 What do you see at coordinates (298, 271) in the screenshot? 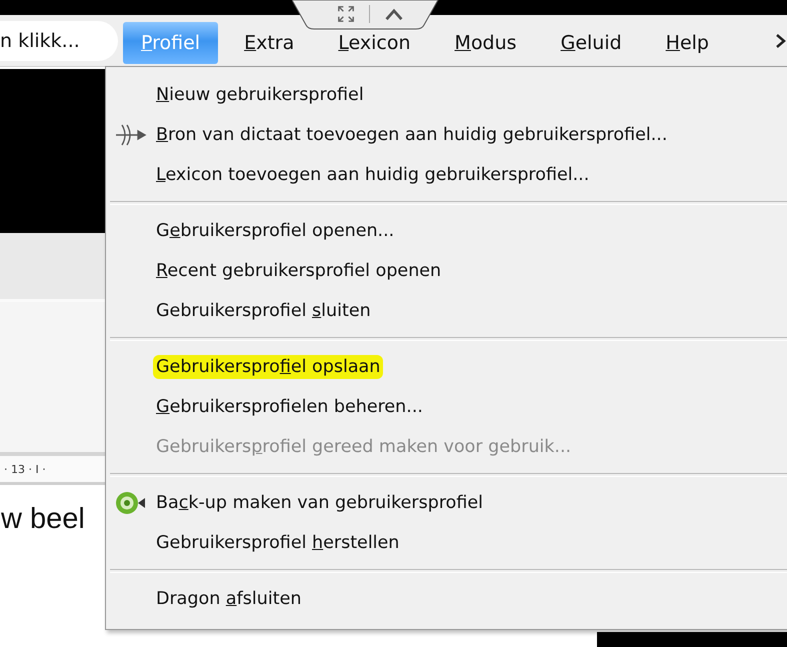
I see `menu-item: Recent gebruikersprofiel openen` at bounding box center [298, 271].